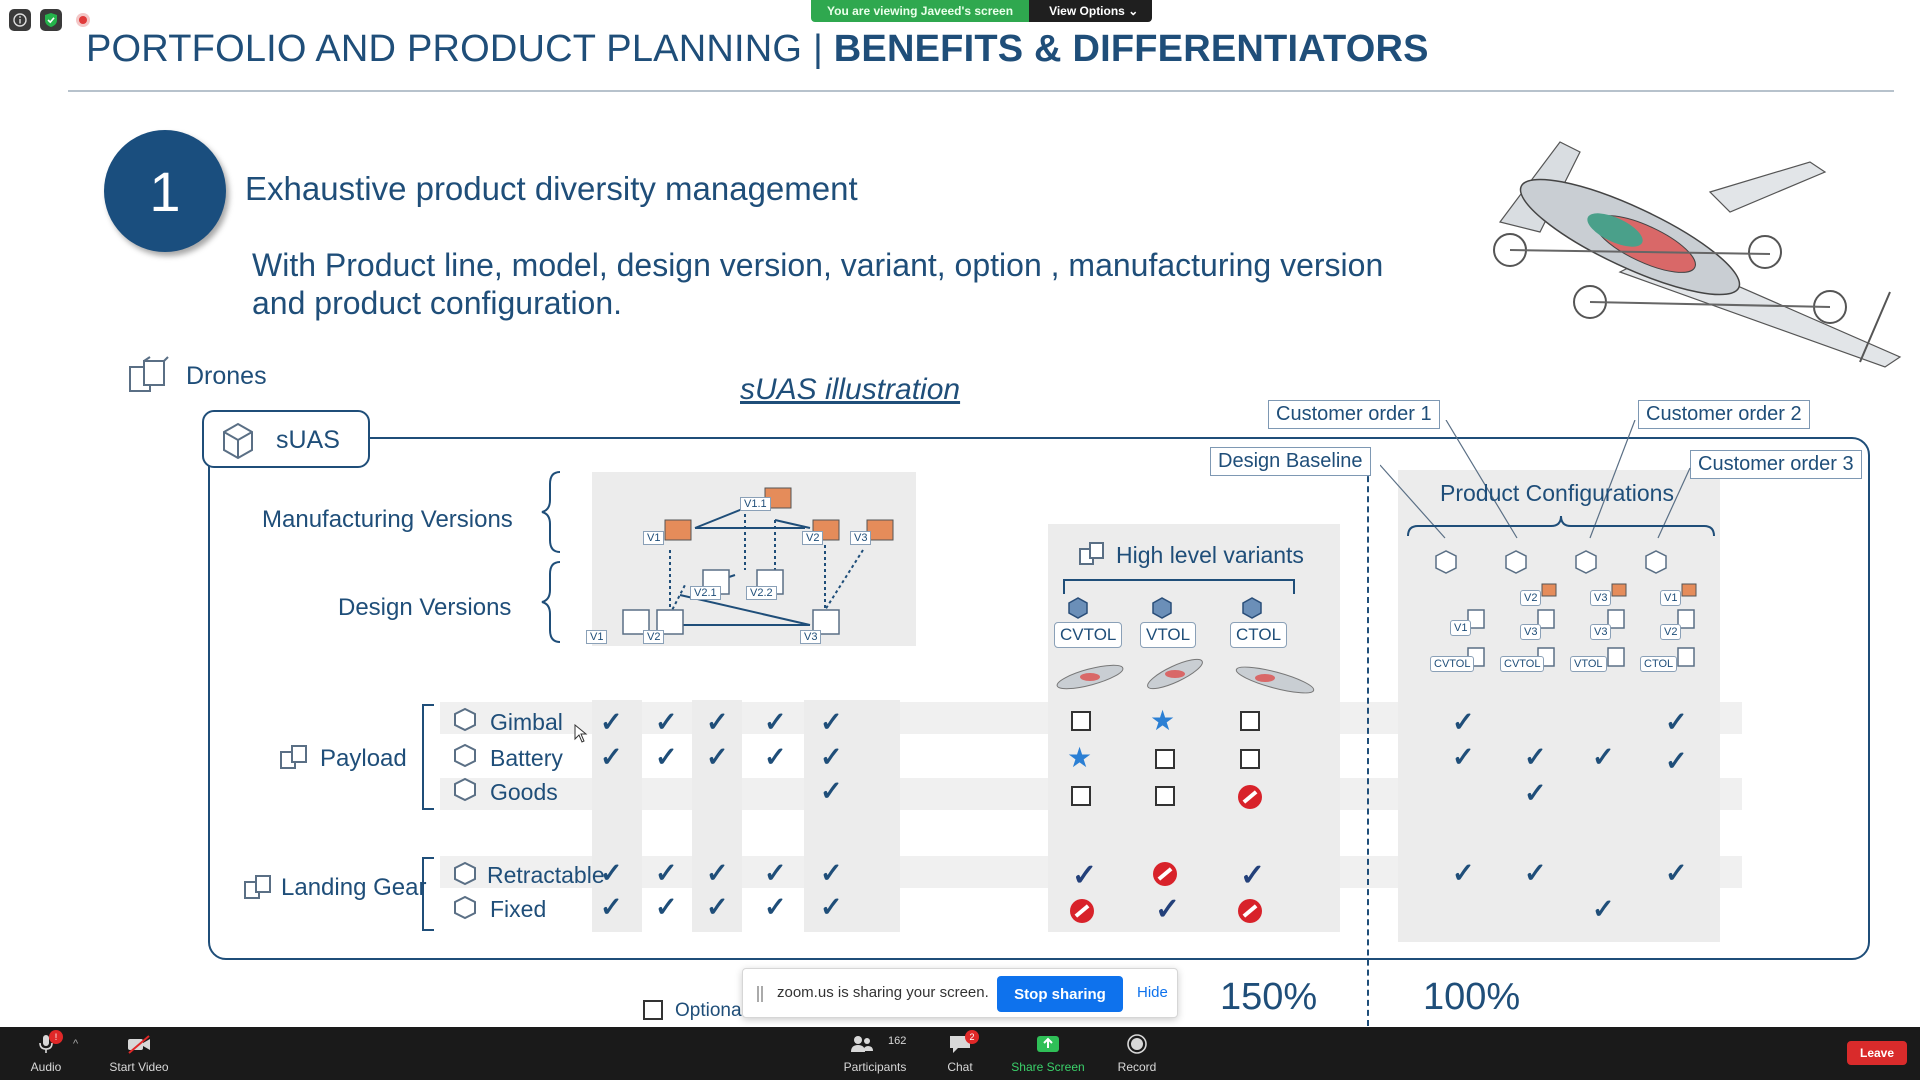 The width and height of the screenshot is (1920, 1080). I want to click on percentage-right: 100%, so click(1472, 997).